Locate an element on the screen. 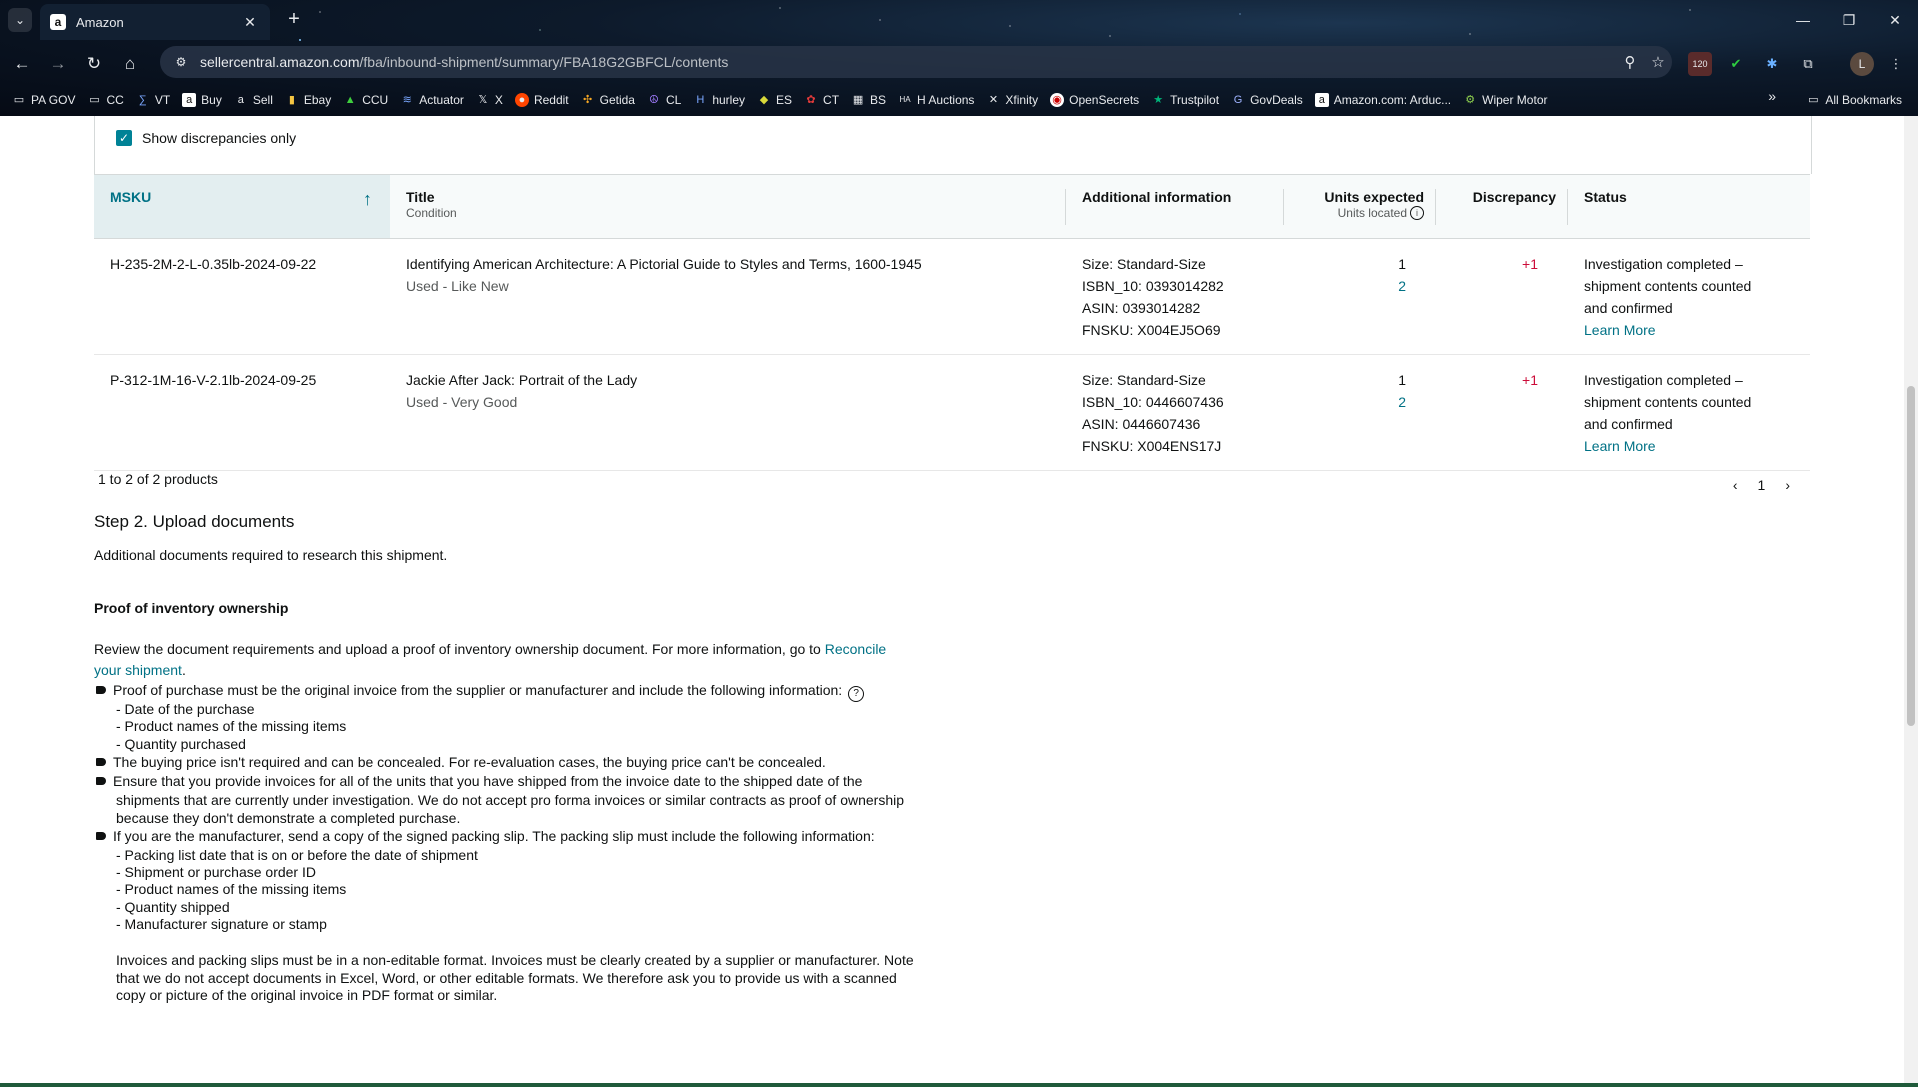 This screenshot has height=1087, width=1918. bookmark-item: ∑ VT is located at coordinates (153, 100).